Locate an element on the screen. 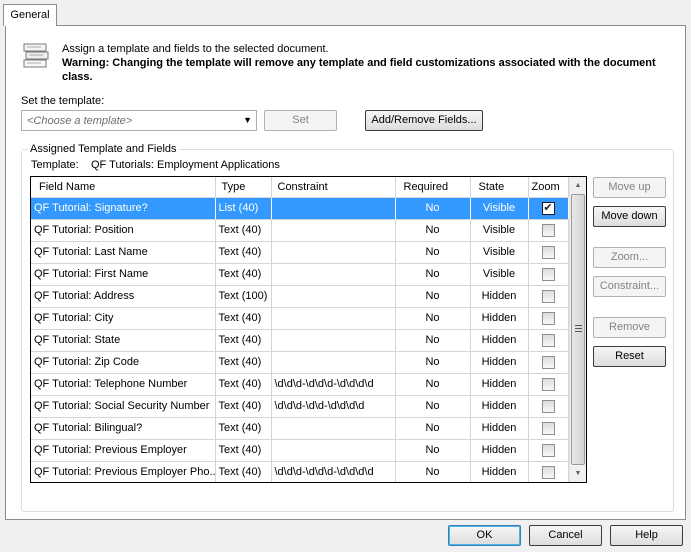 The width and height of the screenshot is (691, 552). template-value: QF Tutorials: Employment Applications is located at coordinates (185, 165).